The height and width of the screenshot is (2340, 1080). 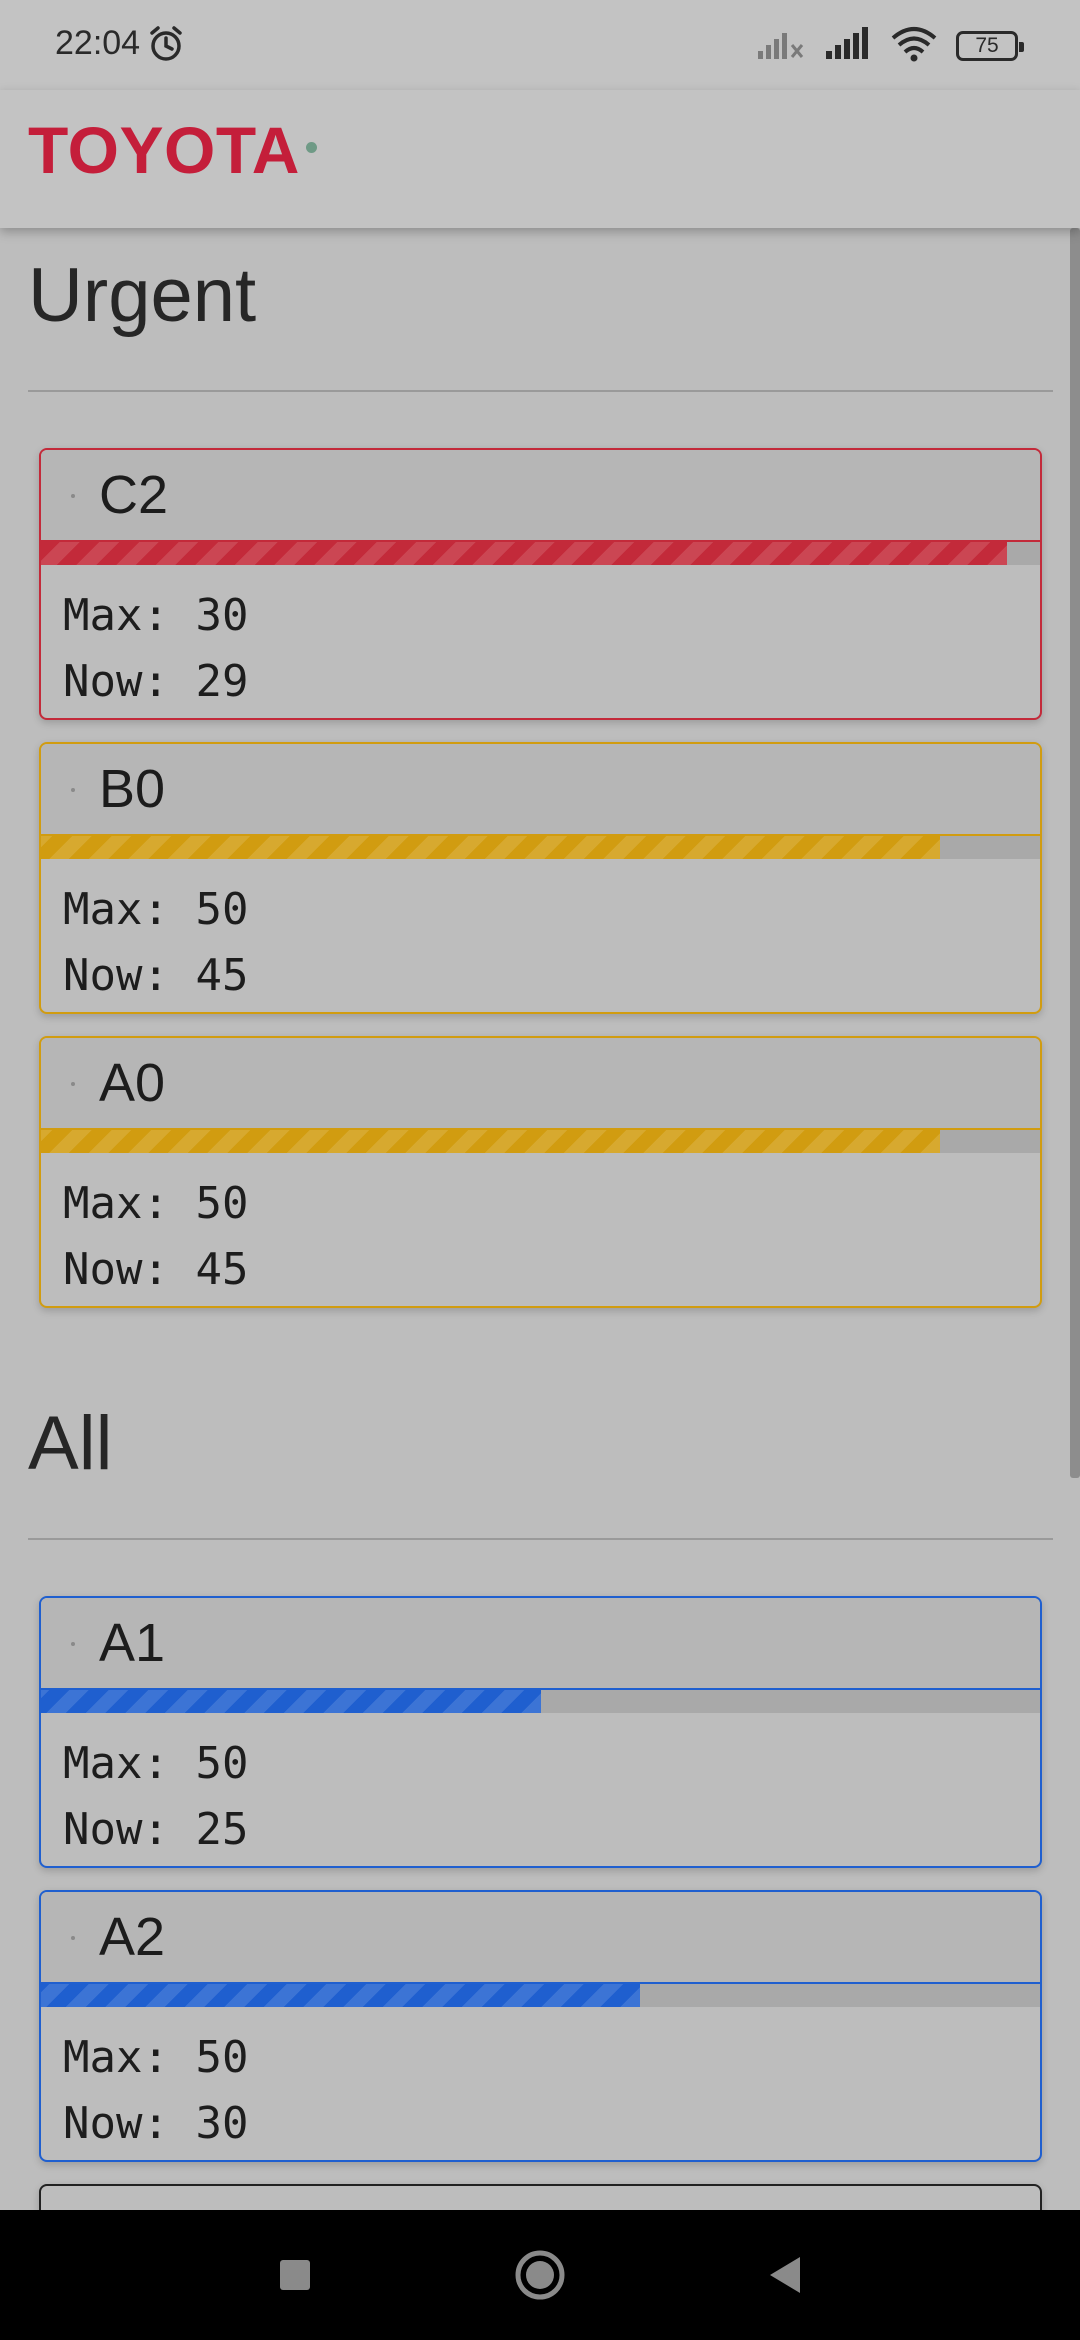 I want to click on signal-off-icon, so click(x=781, y=46).